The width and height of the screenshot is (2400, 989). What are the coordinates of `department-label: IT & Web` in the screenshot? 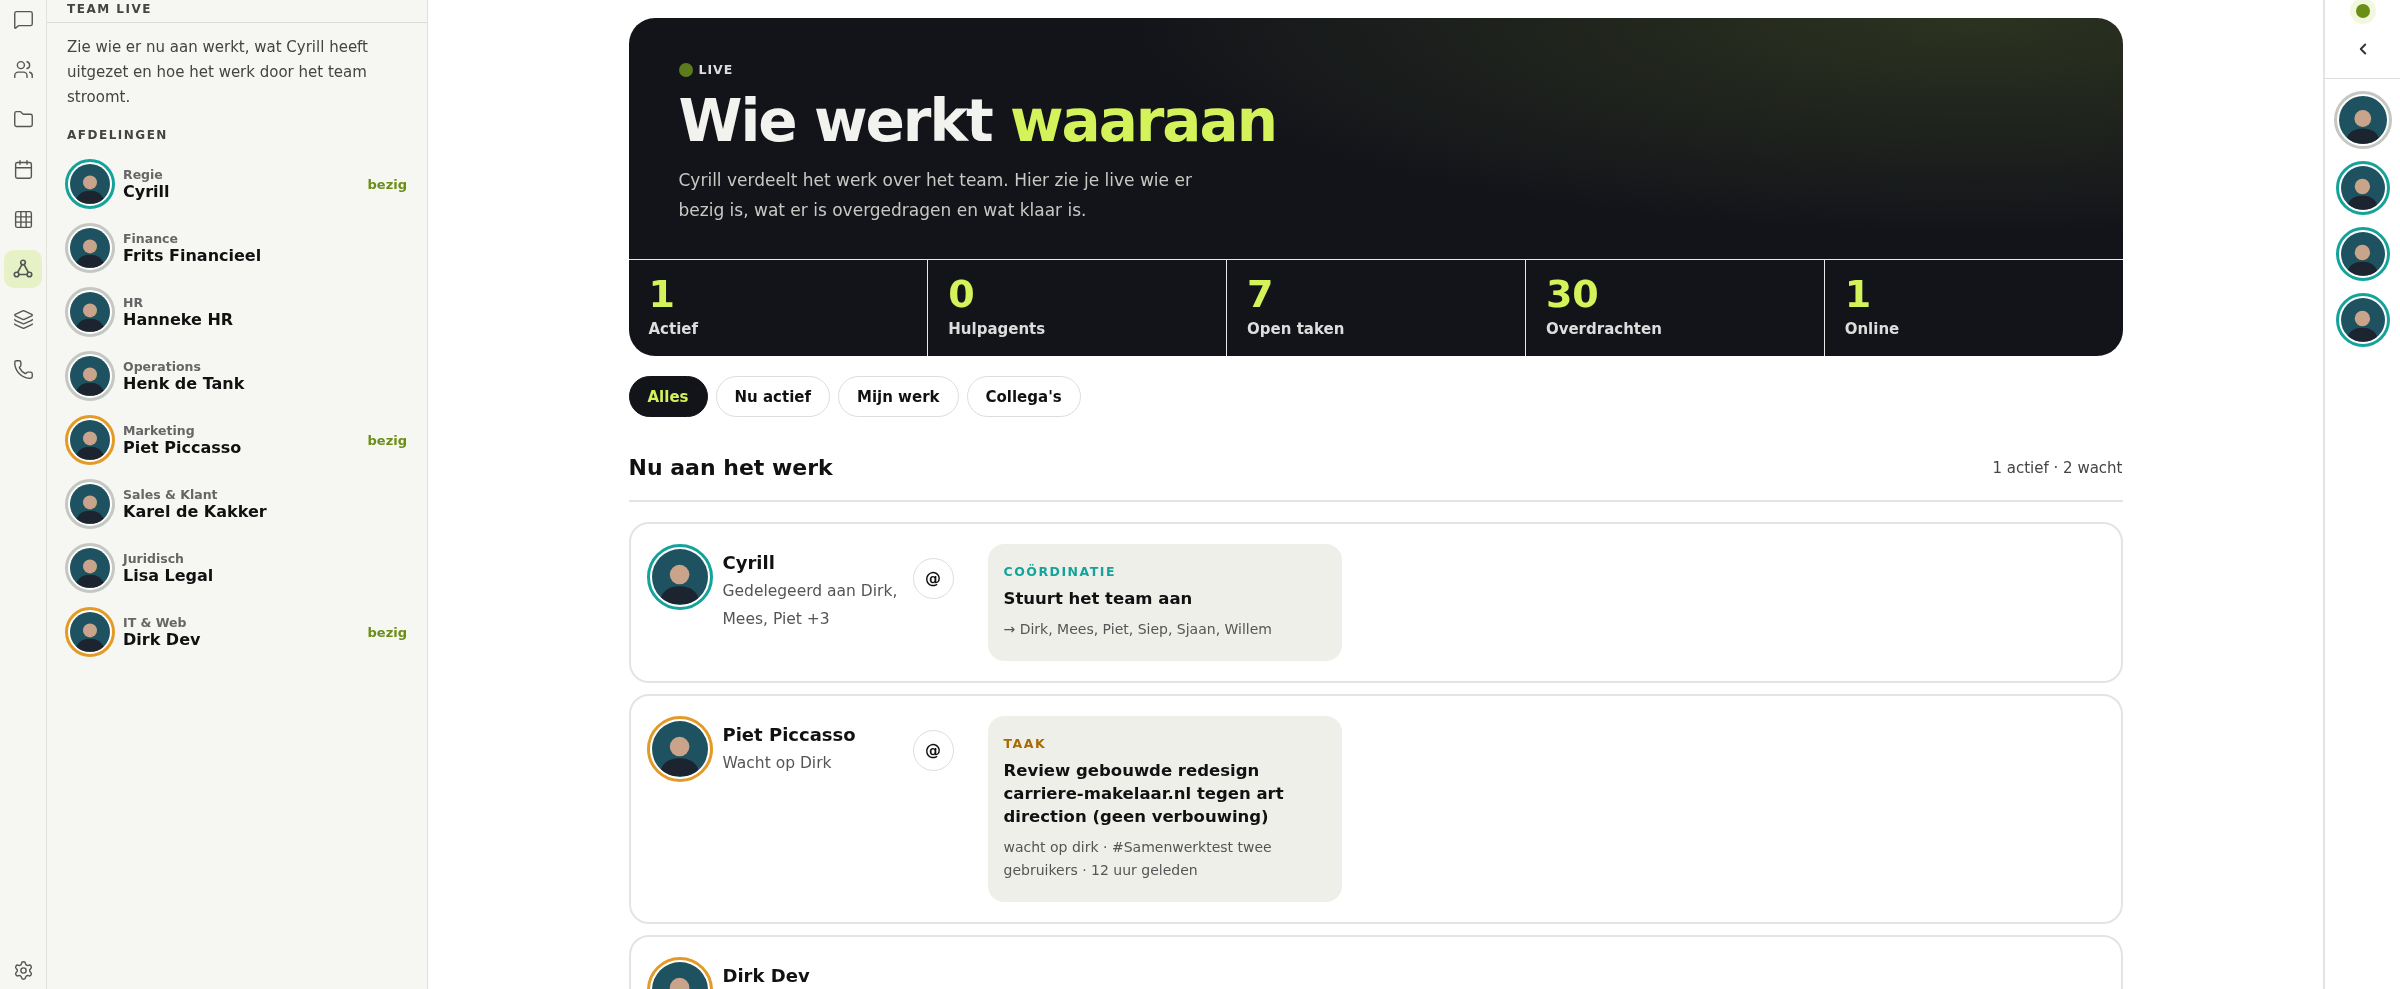 It's located at (155, 622).